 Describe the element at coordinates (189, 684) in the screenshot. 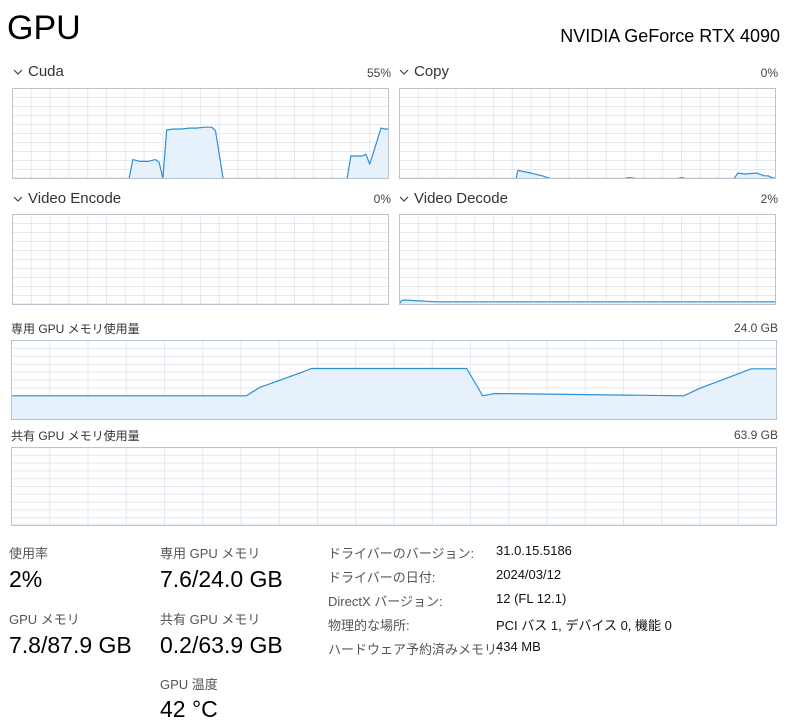

I see `gpu-temperature-label: GPU 温度` at that location.